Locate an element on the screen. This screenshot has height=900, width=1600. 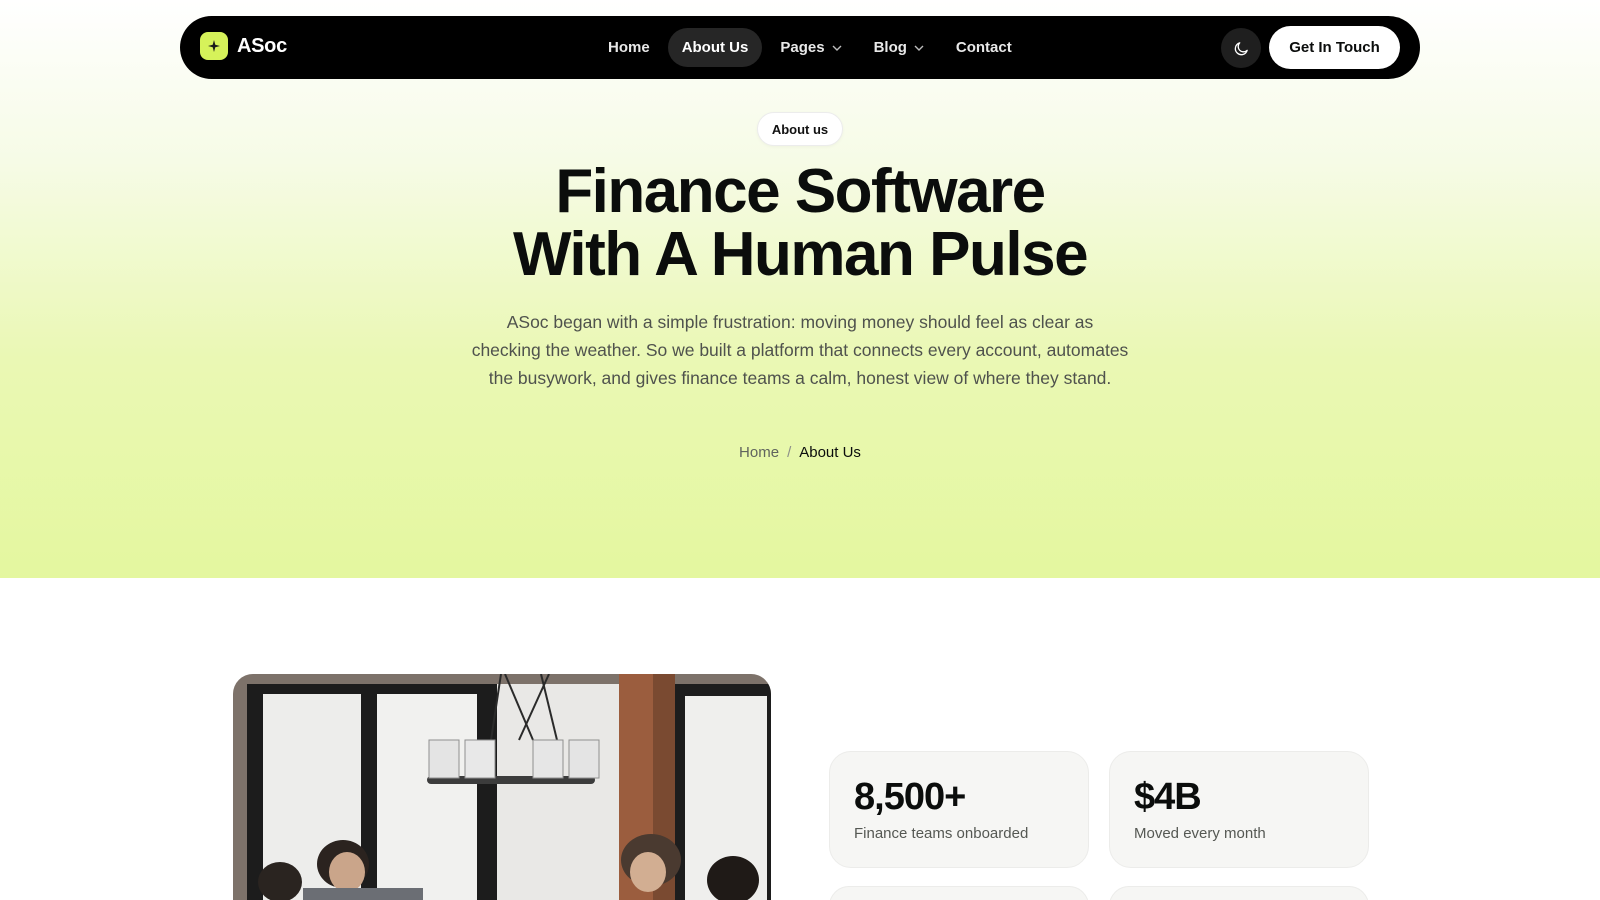
breadcrumb-home-link: Home is located at coordinates (759, 452).